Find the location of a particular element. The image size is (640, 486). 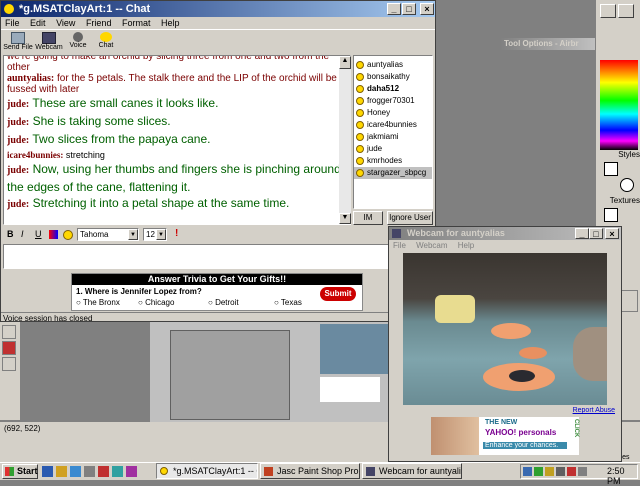

trivia-option: ○ Chicago is located at coordinates (156, 302).